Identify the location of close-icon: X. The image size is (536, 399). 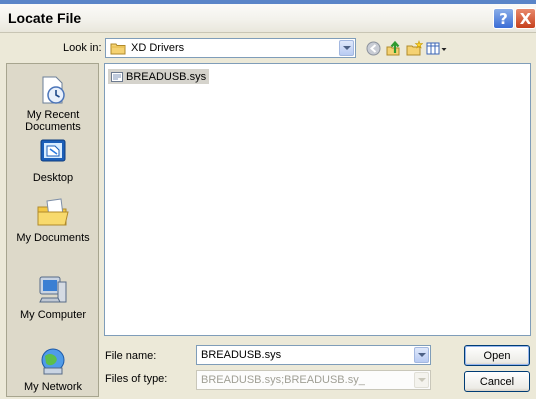
(525, 18).